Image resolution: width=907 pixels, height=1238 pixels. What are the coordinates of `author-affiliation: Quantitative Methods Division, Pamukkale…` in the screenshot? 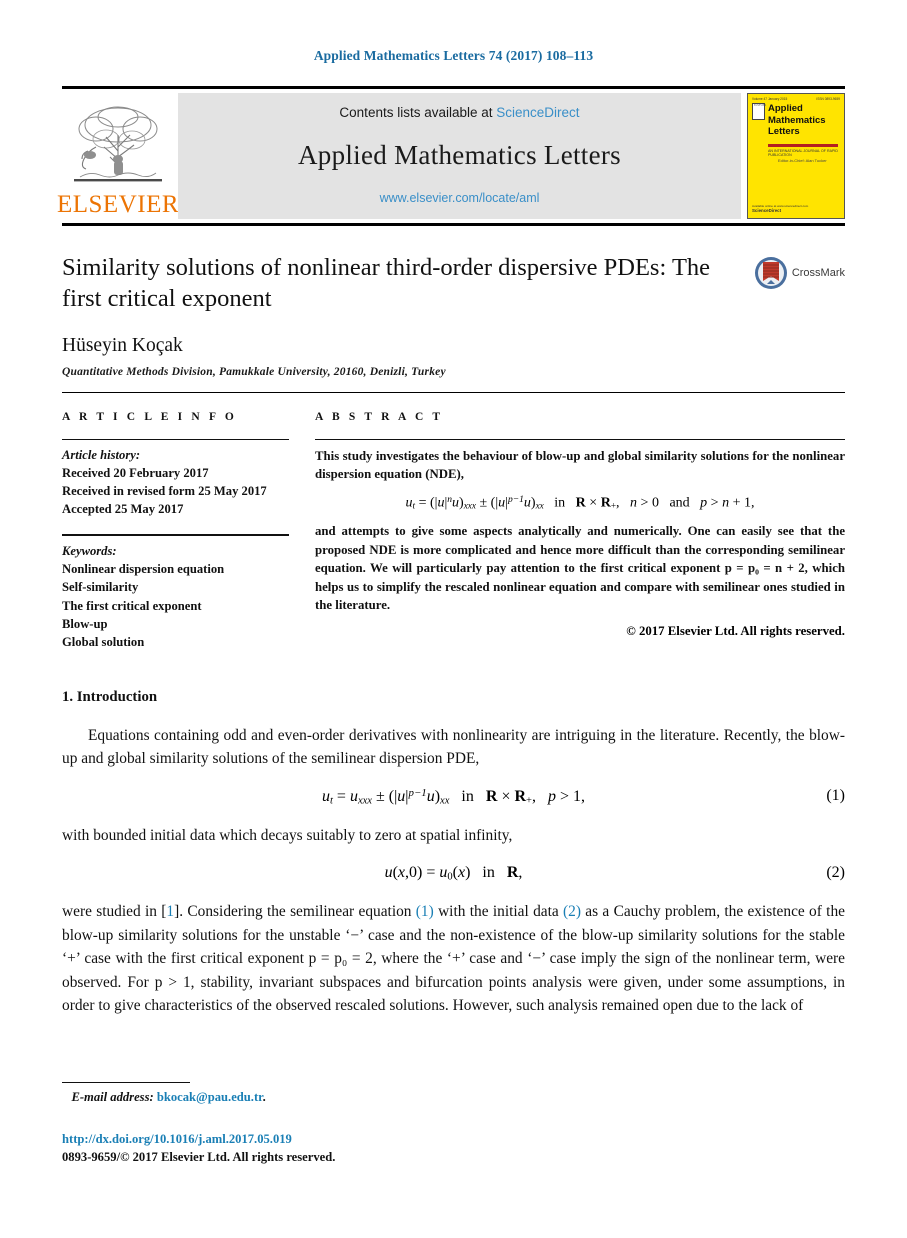 It's located at (254, 371).